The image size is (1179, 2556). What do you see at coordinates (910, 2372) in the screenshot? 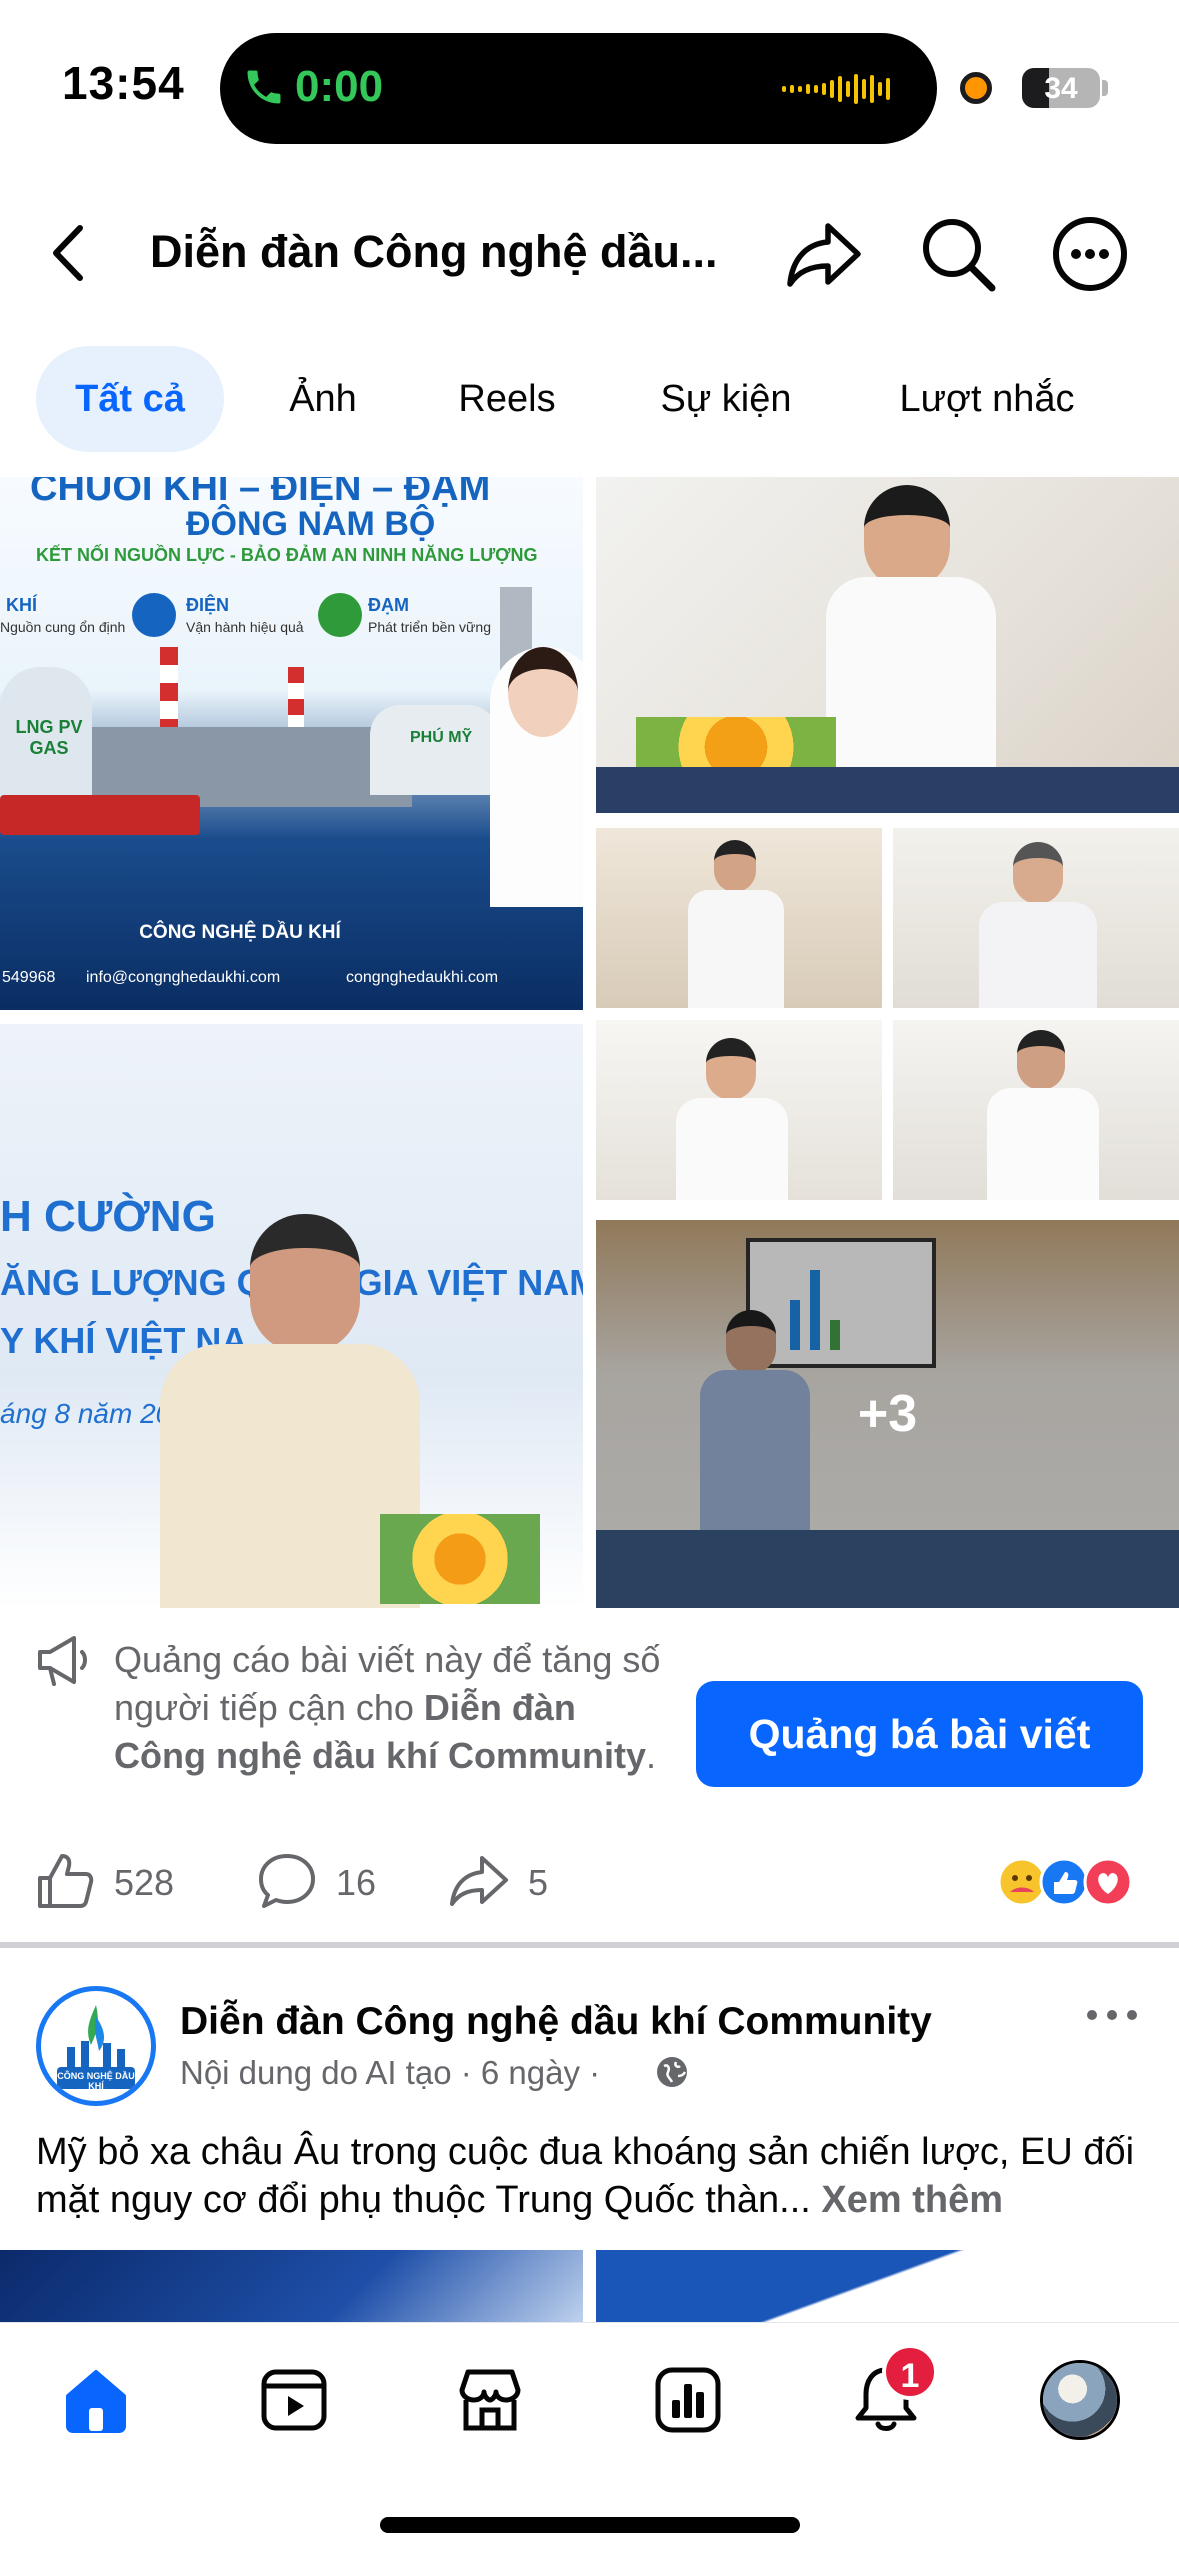
I see `notification-badge: 1` at bounding box center [910, 2372].